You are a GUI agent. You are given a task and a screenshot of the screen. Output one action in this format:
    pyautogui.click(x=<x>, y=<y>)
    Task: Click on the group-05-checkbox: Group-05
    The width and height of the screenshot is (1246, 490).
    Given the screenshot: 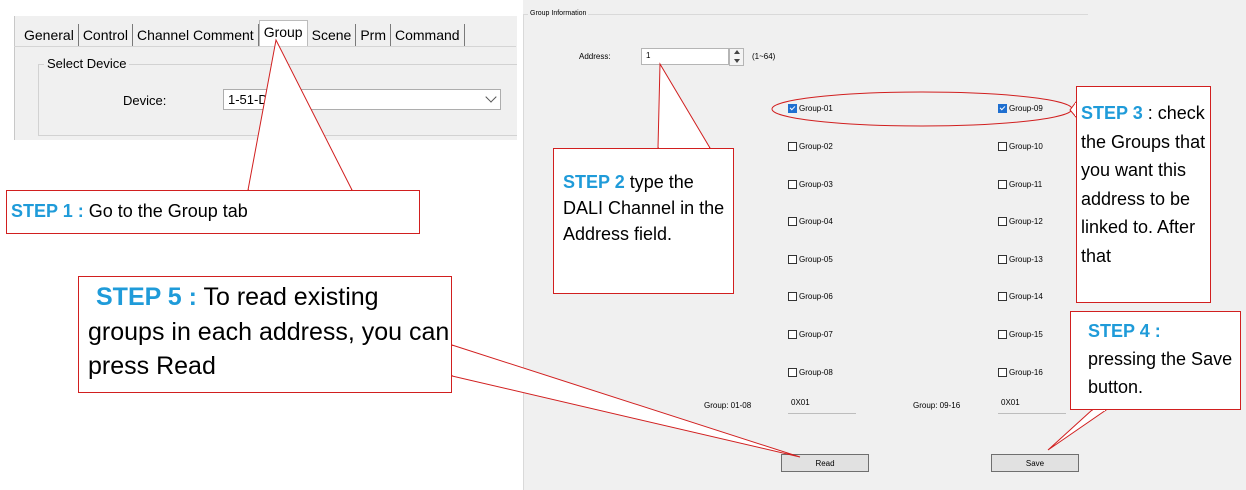 What is the action you would take?
    pyautogui.click(x=810, y=259)
    